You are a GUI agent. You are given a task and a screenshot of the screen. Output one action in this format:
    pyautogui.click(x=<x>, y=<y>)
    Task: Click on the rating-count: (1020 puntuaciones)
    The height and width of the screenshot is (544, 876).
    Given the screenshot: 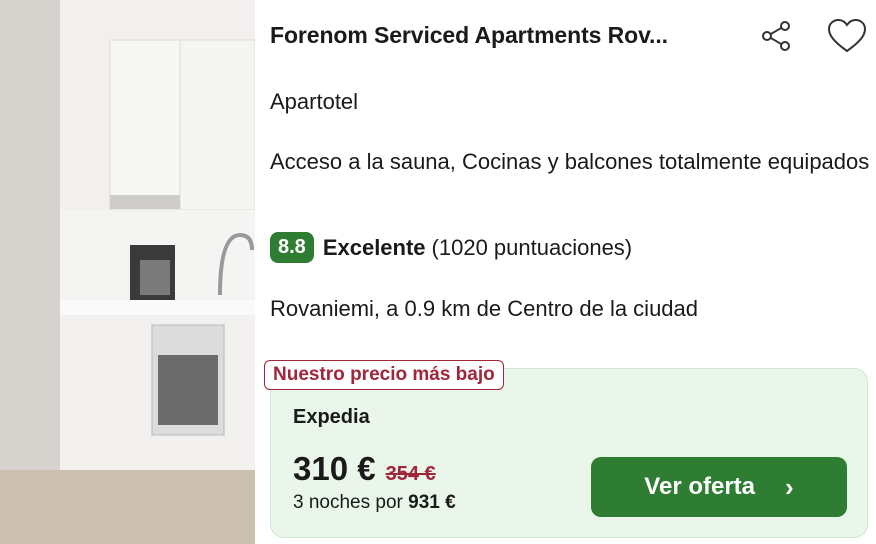 What is the action you would take?
    pyautogui.click(x=532, y=247)
    